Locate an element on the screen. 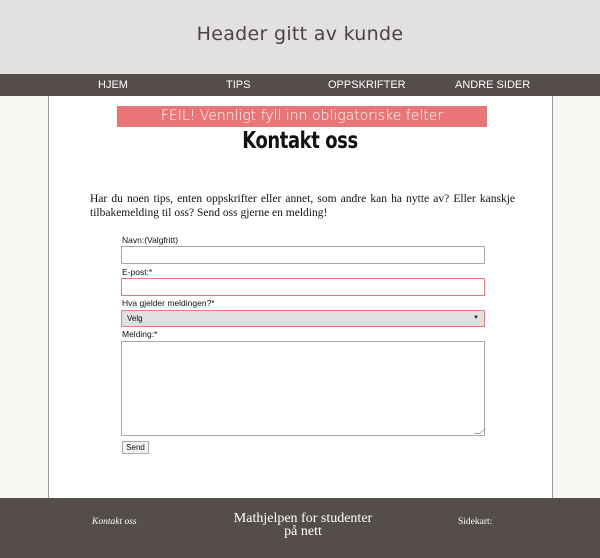 This screenshot has width=600, height=558. subject-select: Velg ▼ is located at coordinates (303, 318).